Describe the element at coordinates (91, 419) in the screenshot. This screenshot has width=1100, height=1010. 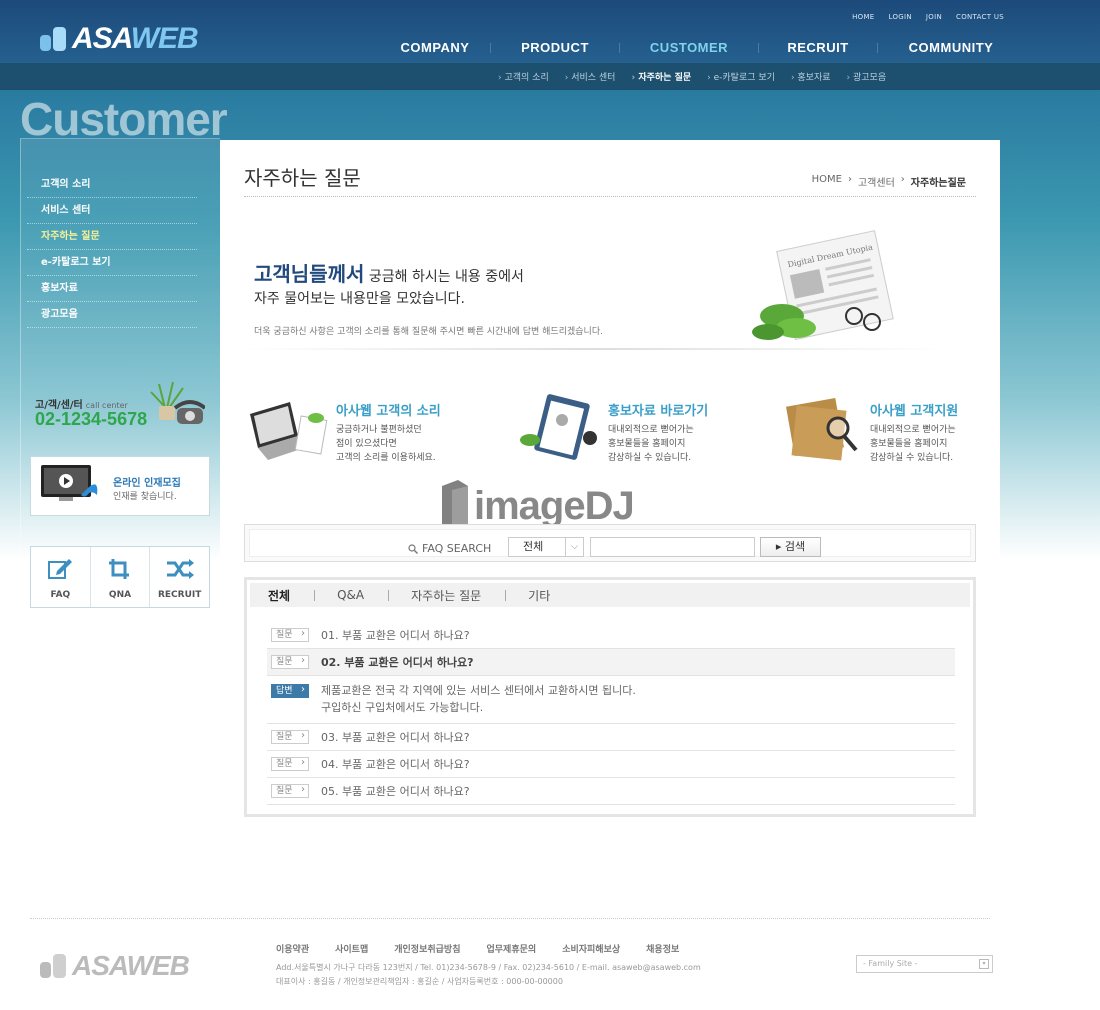
I see `call-center-phone: 02-1234-5678` at that location.